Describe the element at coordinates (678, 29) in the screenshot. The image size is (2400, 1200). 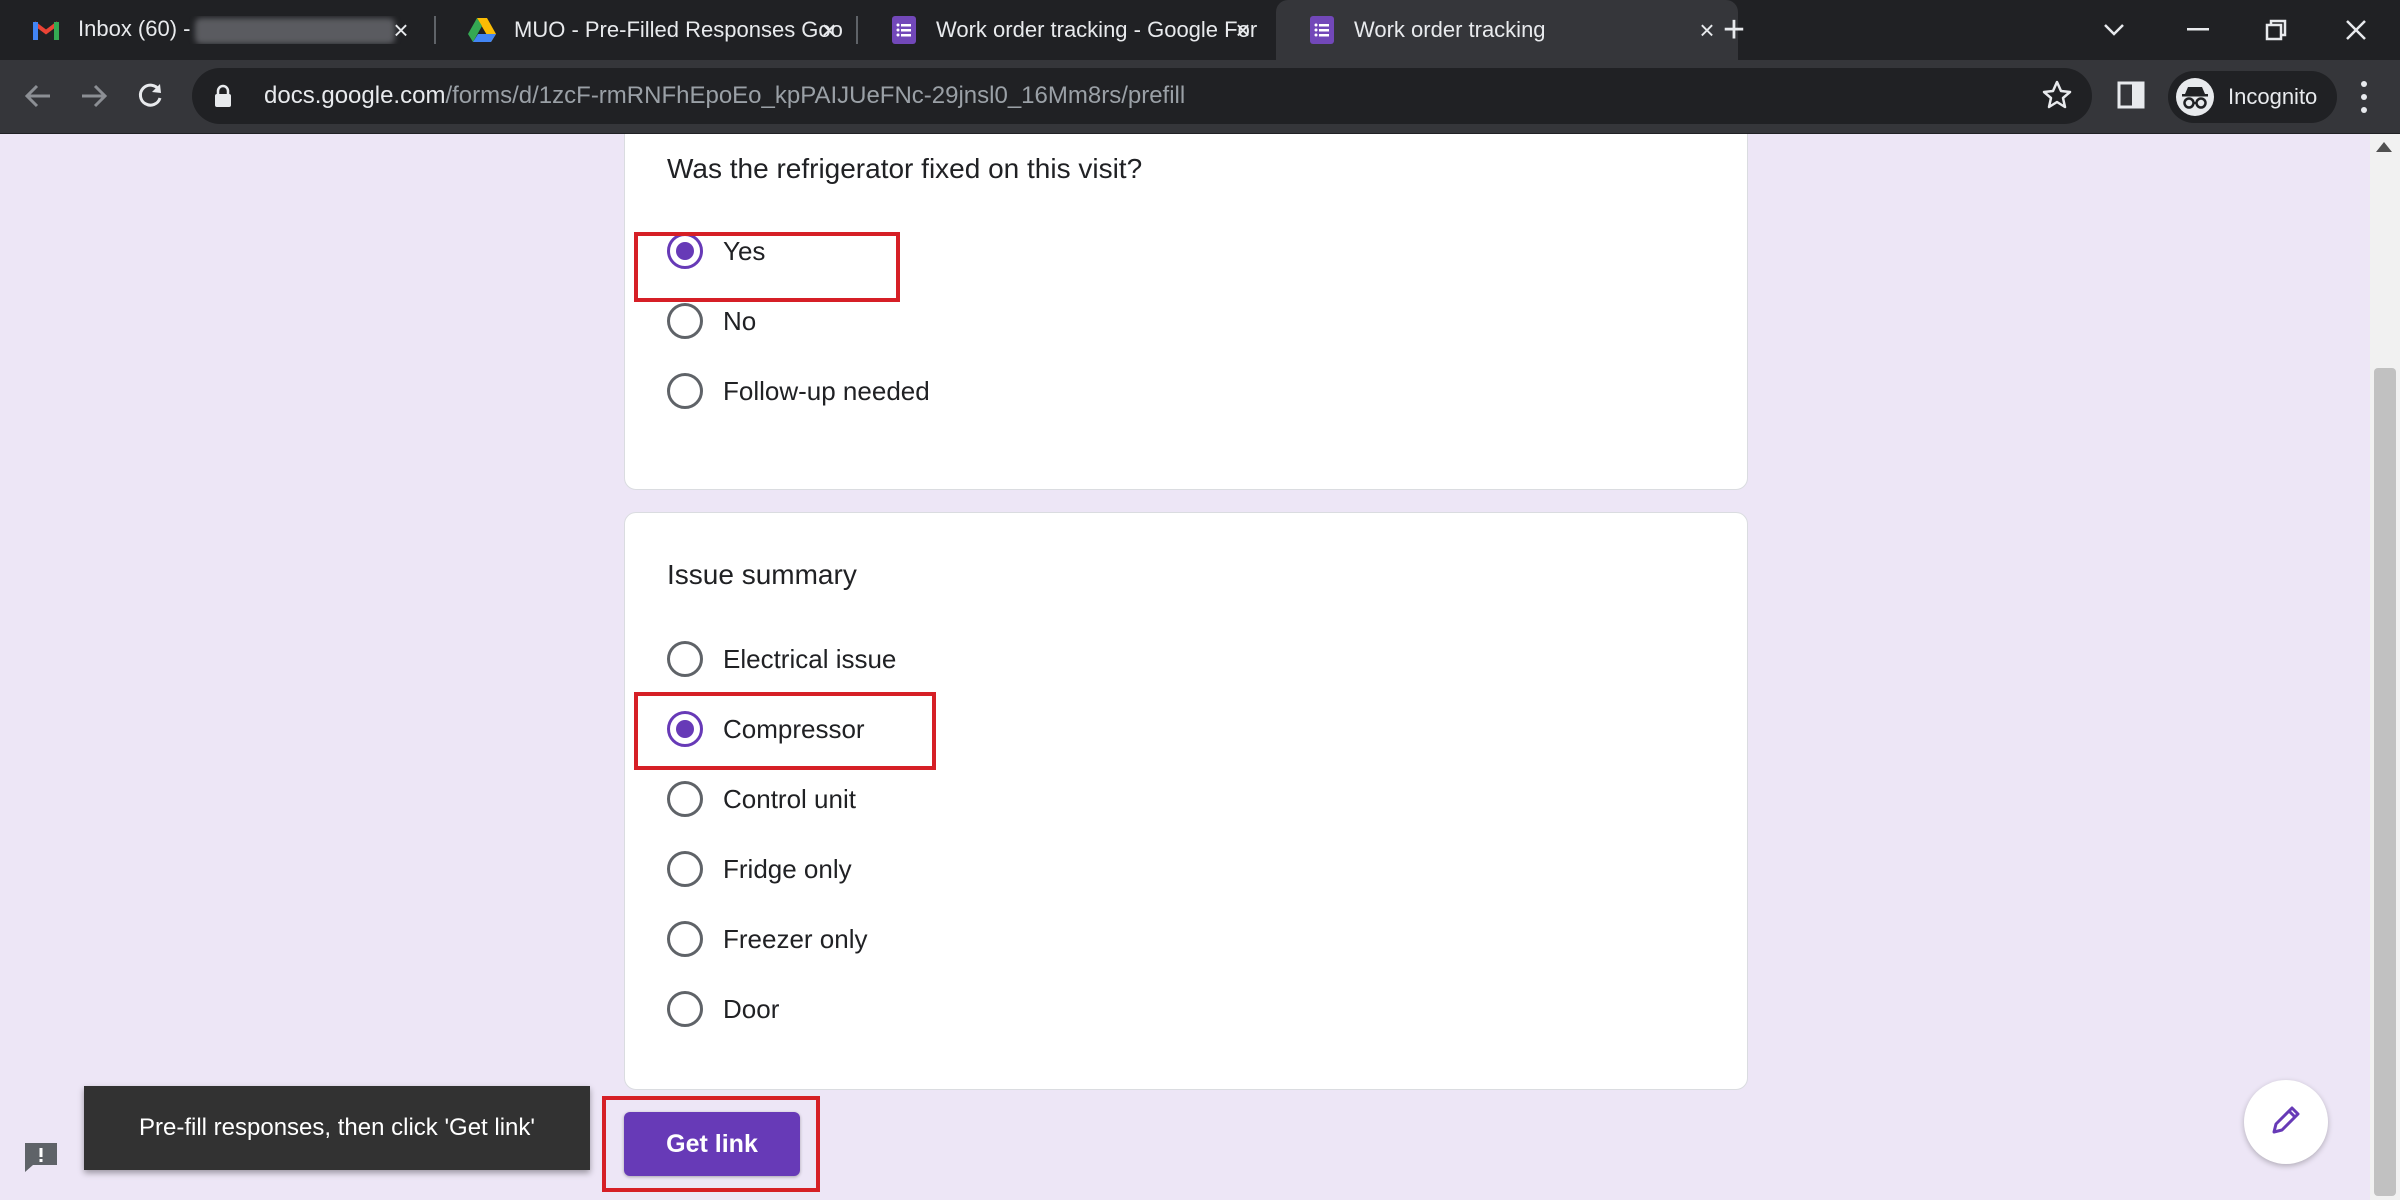
I see `tab-title: MUO - Pre-Filled Responses Goo` at that location.